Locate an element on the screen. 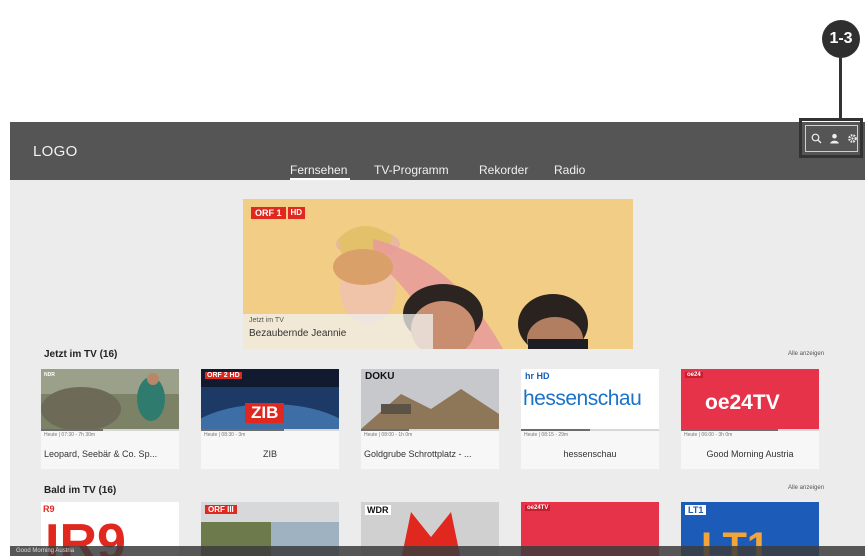 This screenshot has height=556, width=865. card-overlay-hessenschau: hessenschau is located at coordinates (582, 398).